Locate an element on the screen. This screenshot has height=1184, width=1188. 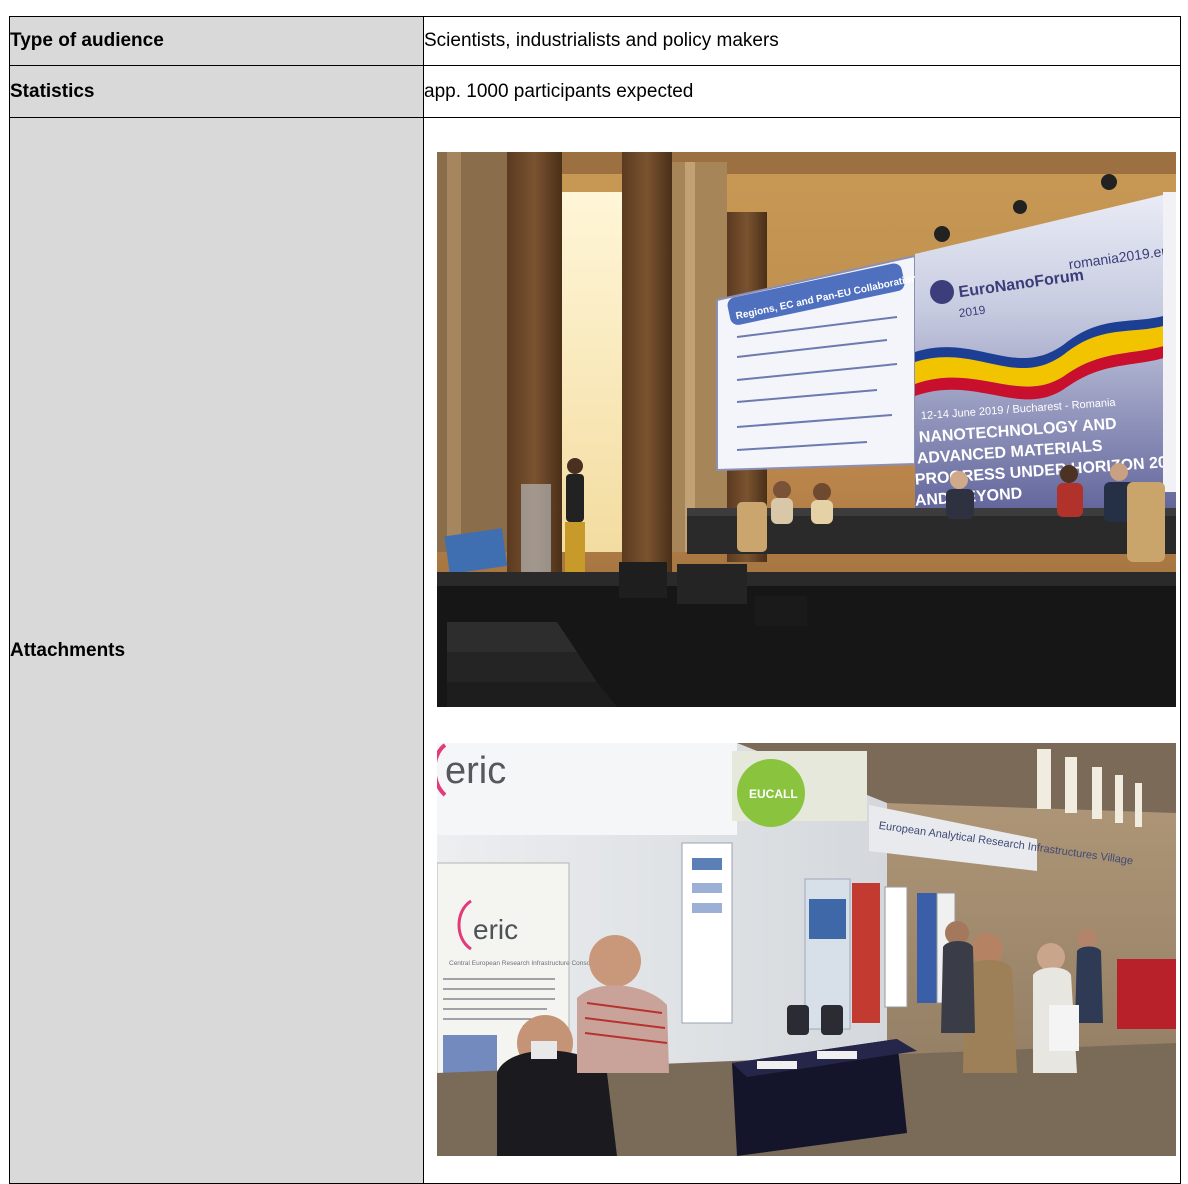
ceric-poster-logo: eric is located at coordinates (495, 929).